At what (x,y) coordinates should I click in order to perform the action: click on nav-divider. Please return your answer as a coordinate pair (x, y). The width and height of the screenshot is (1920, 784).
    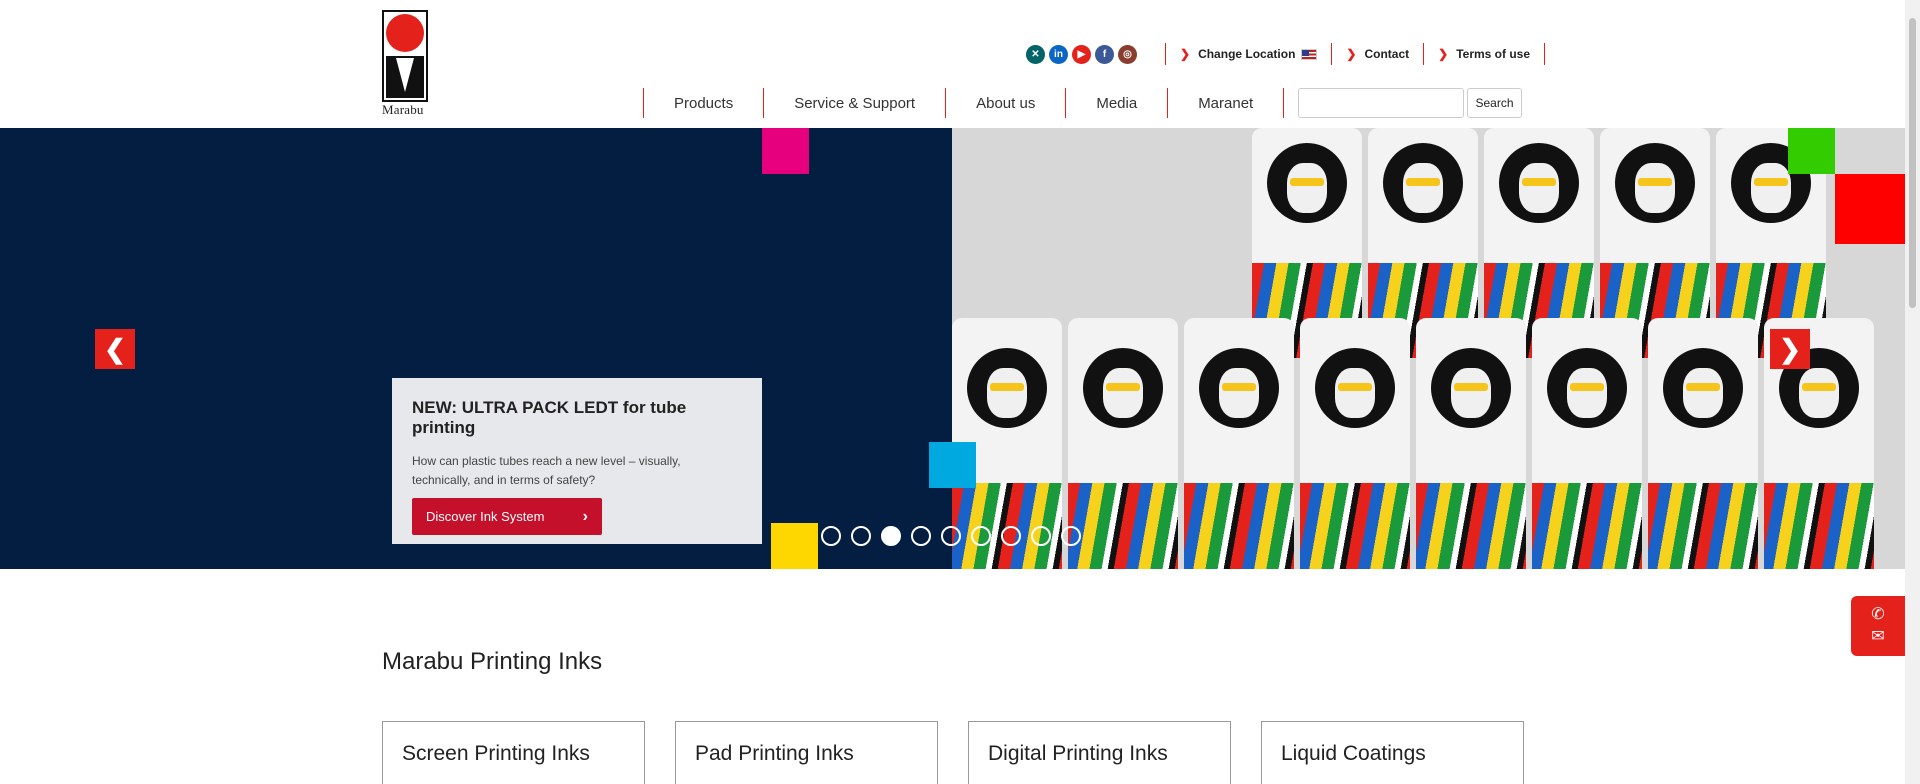
    Looking at the image, I should click on (1284, 103).